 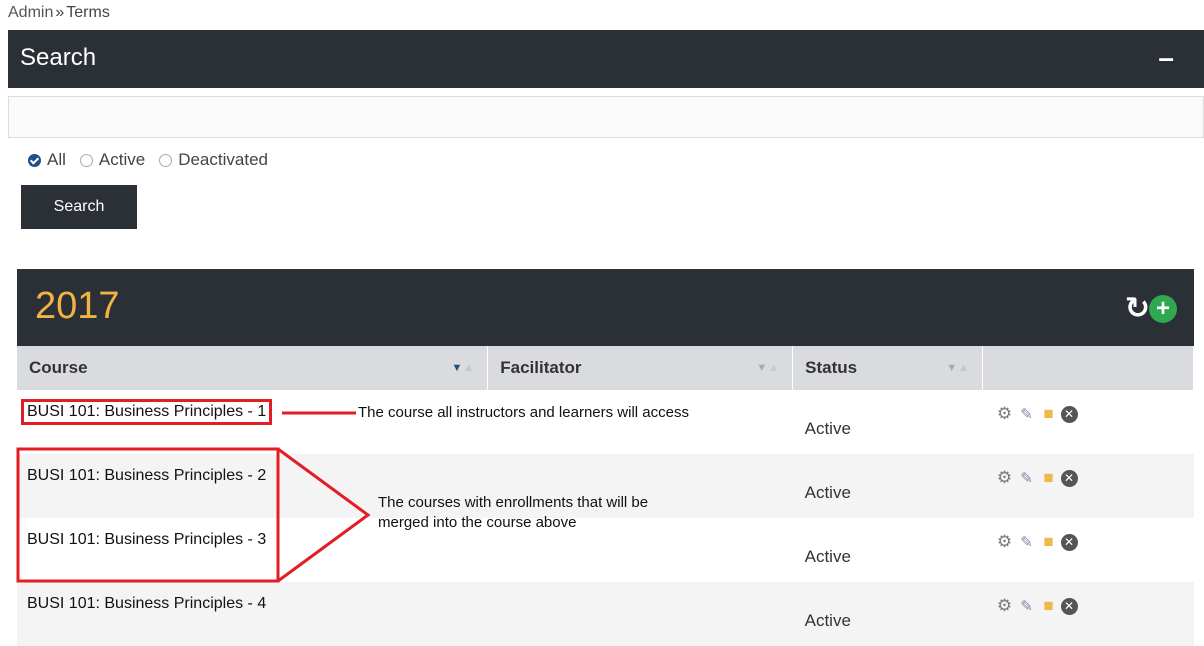 I want to click on search-input, so click(x=606, y=117).